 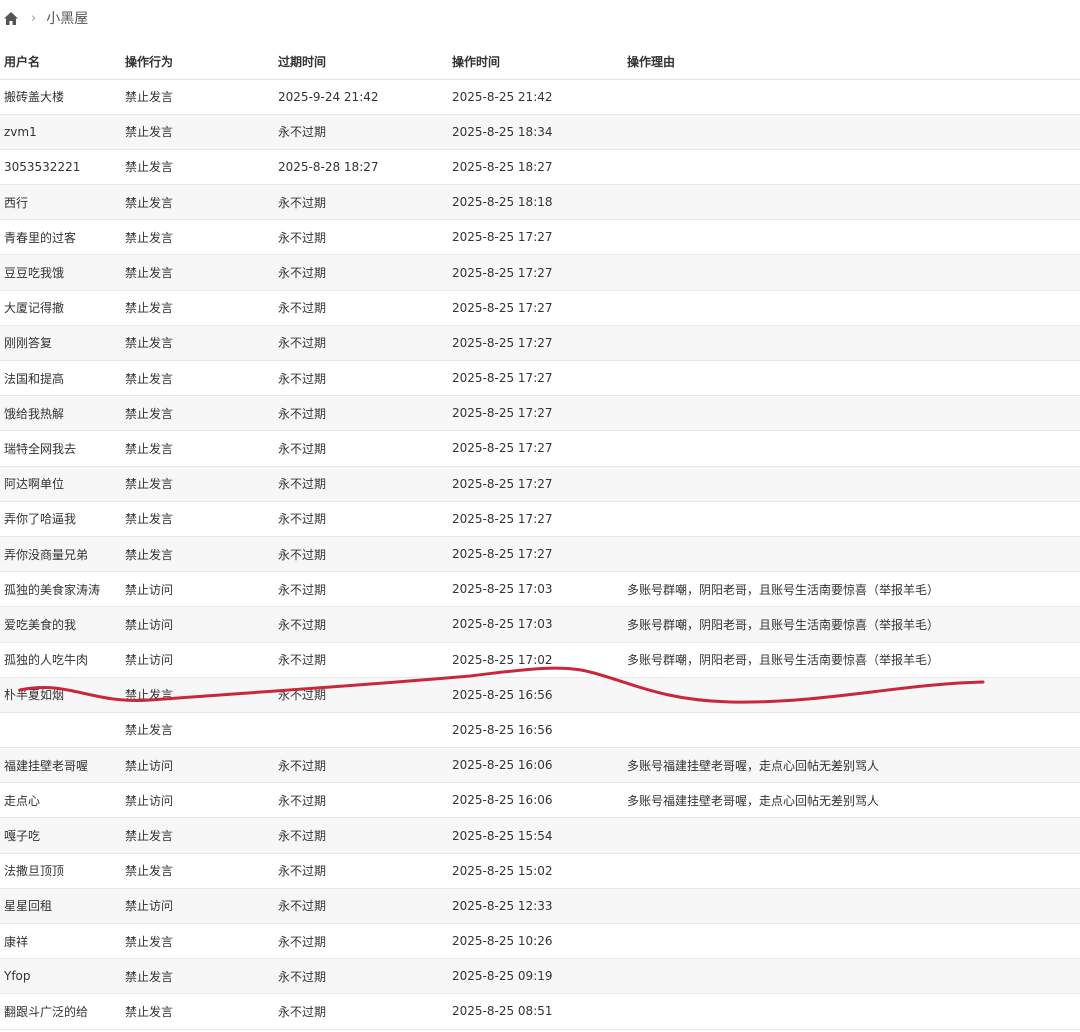 I want to click on cell-expire-time: 2025-8-28 18:27, so click(x=361, y=167).